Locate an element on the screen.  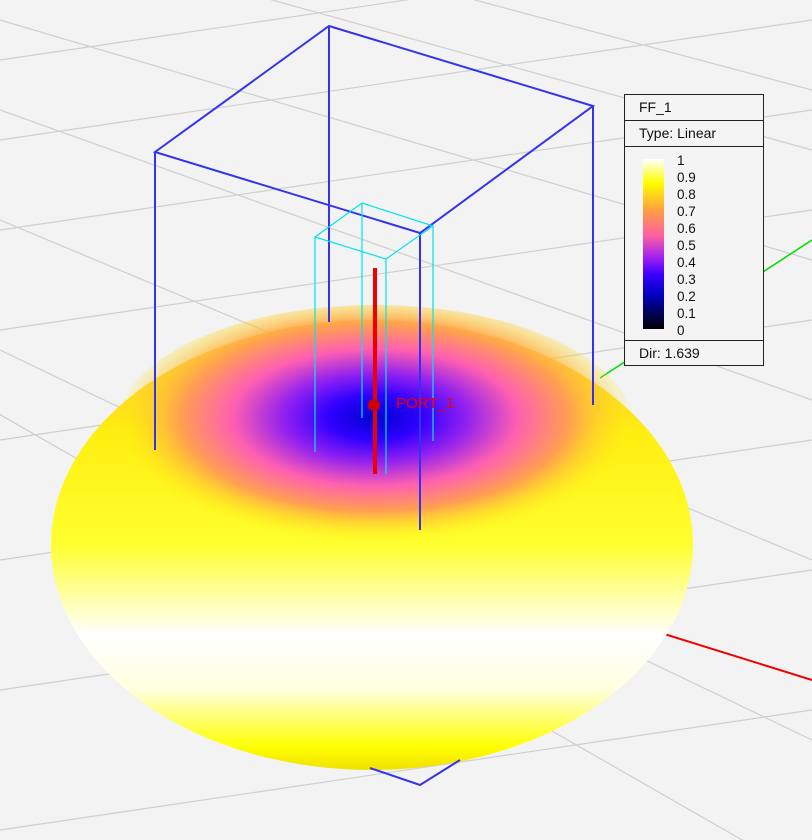
tick-label: 0.7 is located at coordinates (686, 211).